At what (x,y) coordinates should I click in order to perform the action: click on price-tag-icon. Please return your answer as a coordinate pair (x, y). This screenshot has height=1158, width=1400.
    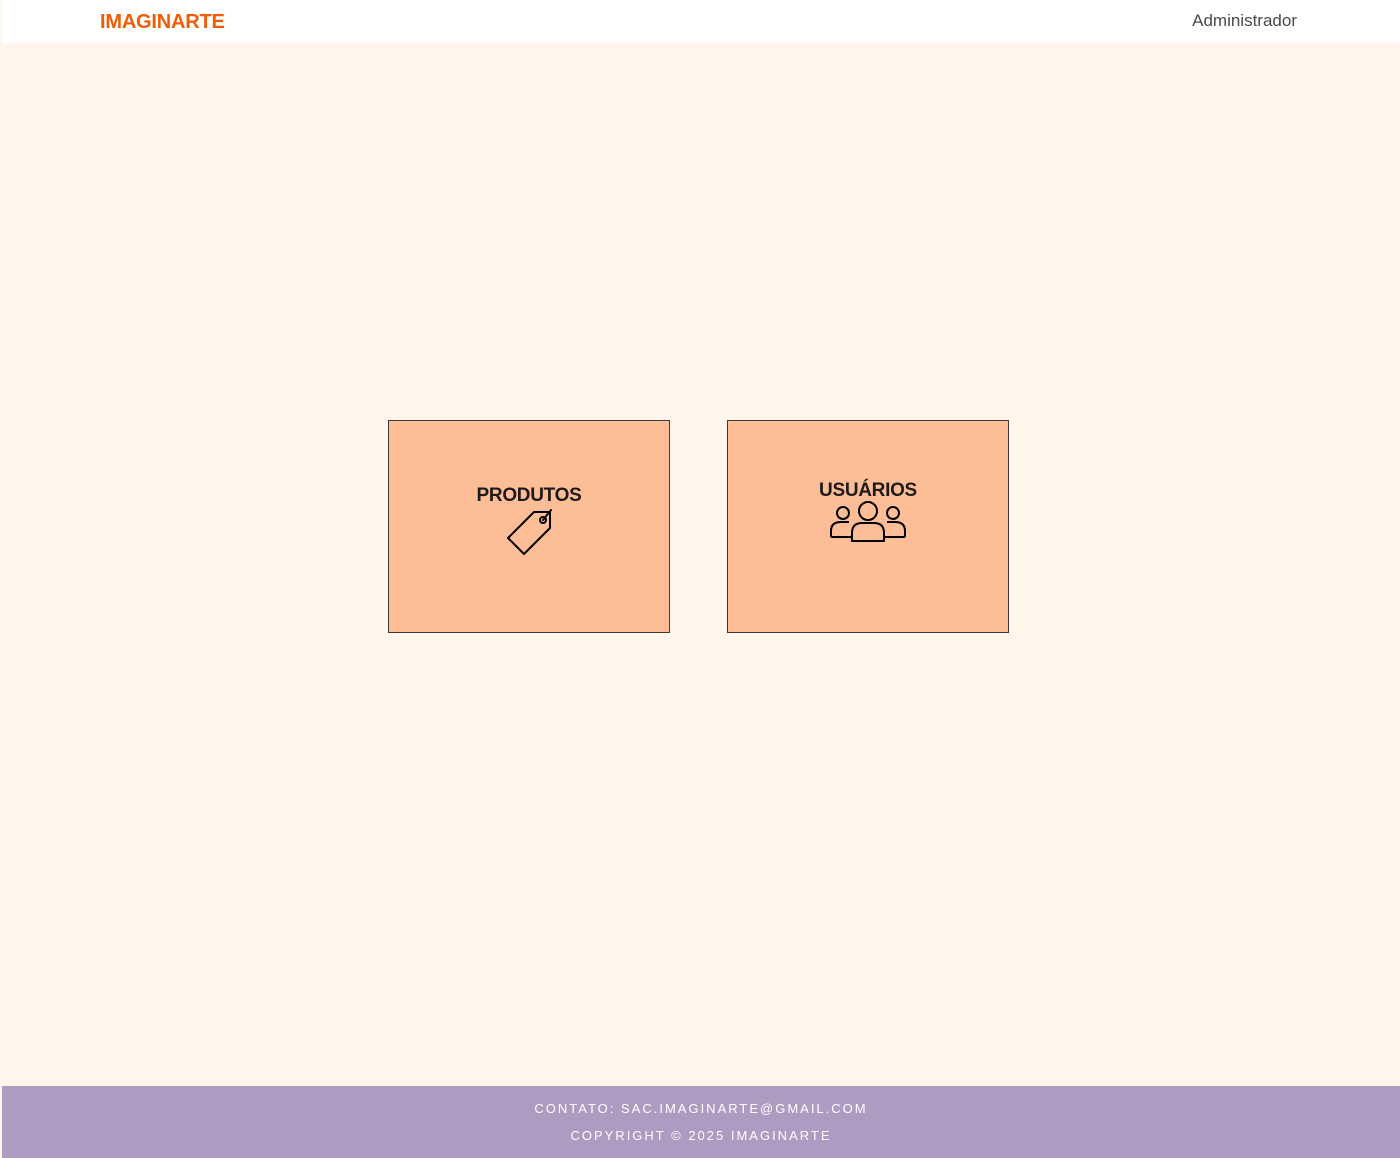
    Looking at the image, I should click on (529, 532).